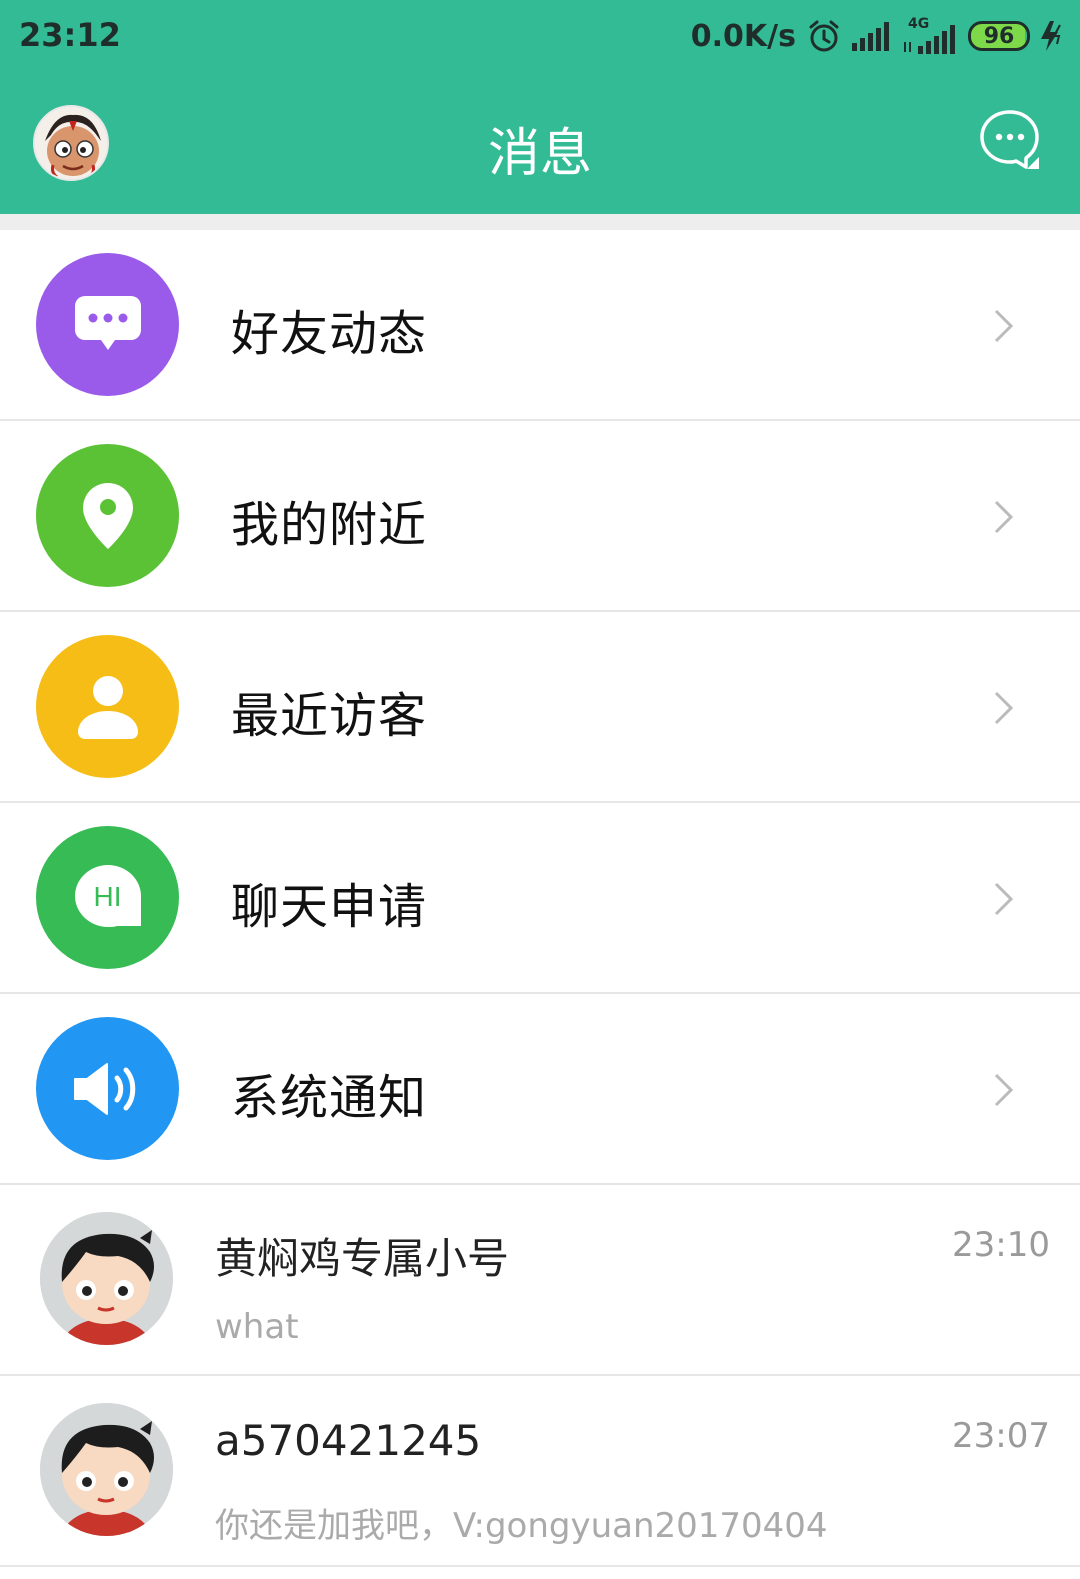  What do you see at coordinates (540, 516) in the screenshot?
I see `menu-item-nearby: 我的附近` at bounding box center [540, 516].